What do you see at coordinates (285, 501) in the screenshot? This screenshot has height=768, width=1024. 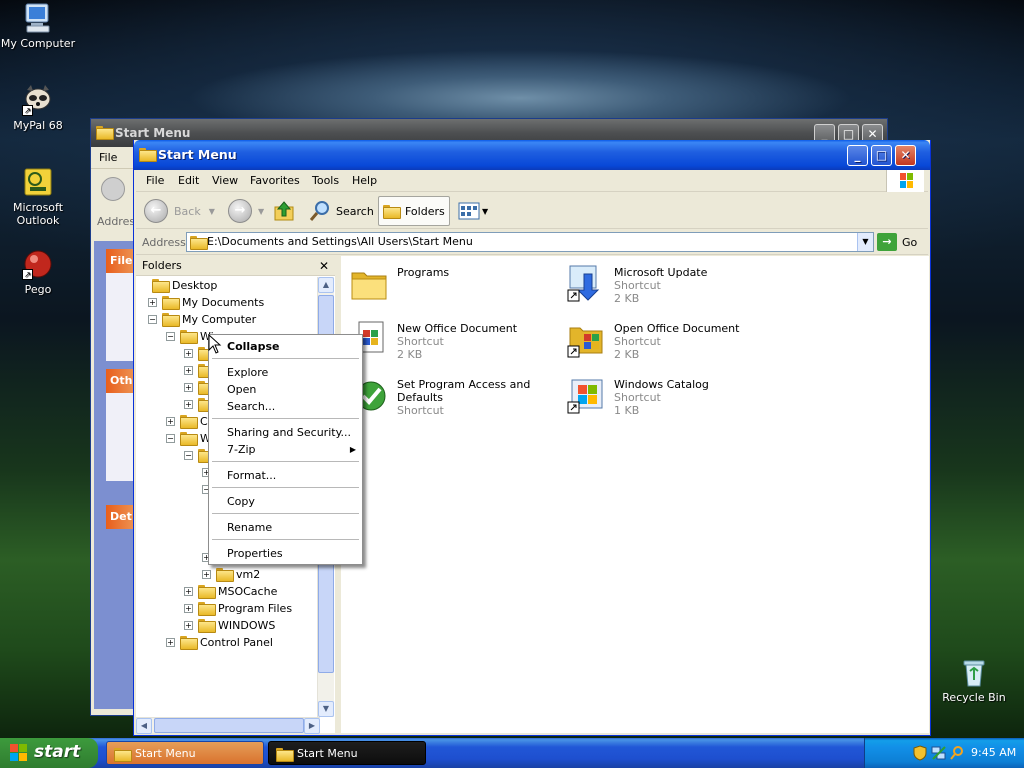 I see `context-menu-copy: Copy` at bounding box center [285, 501].